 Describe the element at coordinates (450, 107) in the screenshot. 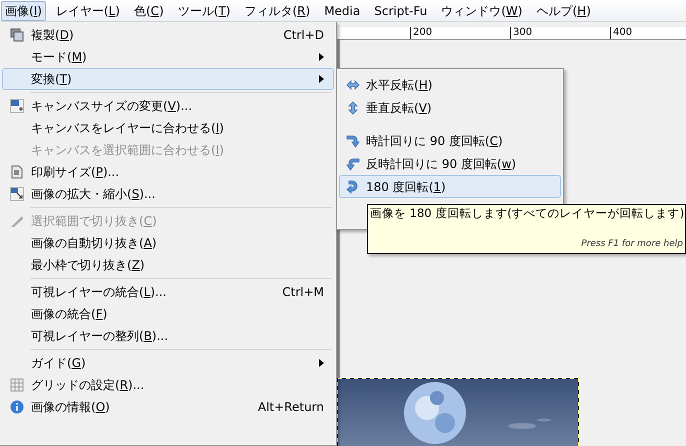

I see `menu-item: 垂直反転(V)` at that location.